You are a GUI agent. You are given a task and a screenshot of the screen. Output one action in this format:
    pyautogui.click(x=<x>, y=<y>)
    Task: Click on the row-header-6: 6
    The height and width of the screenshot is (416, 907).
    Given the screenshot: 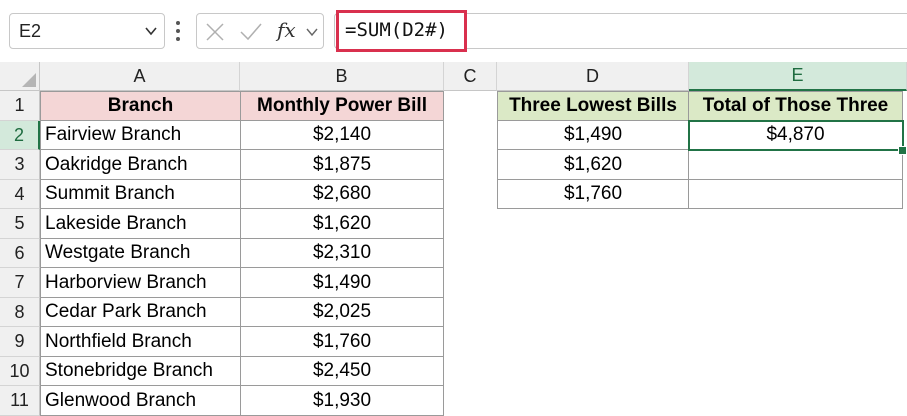 What is the action you would take?
    pyautogui.click(x=20, y=253)
    